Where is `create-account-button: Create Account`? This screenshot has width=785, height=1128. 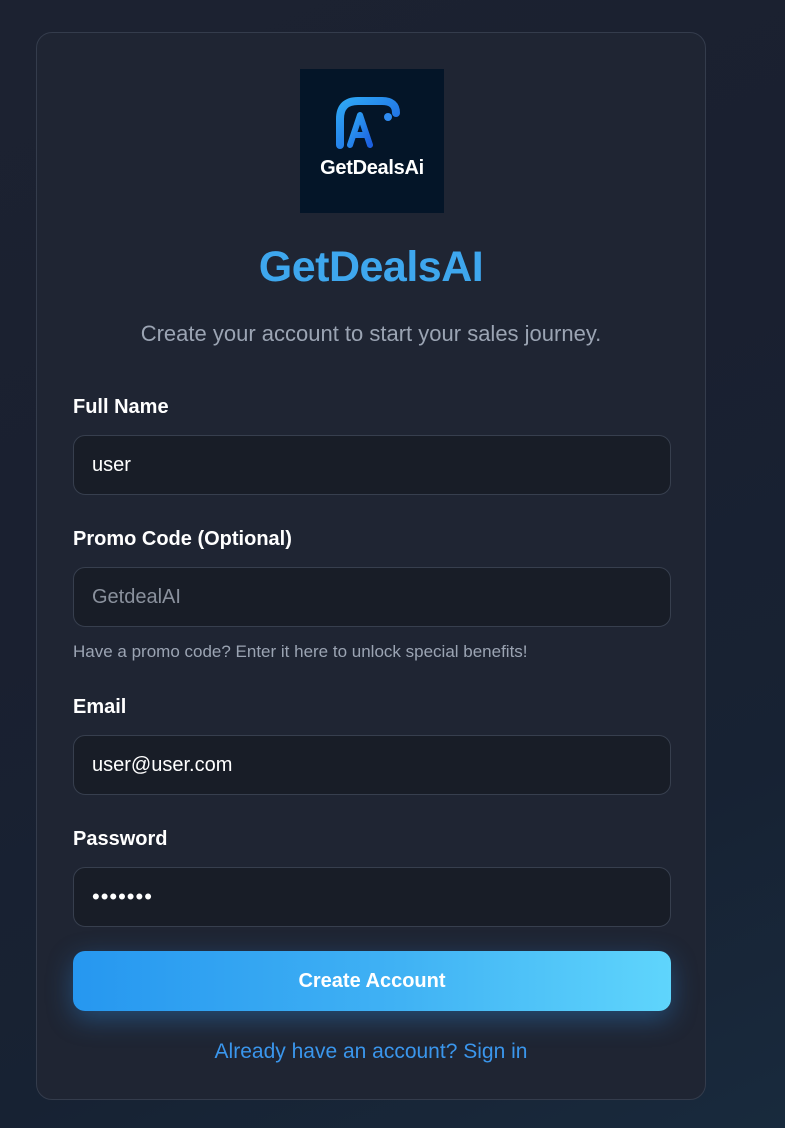 create-account-button: Create Account is located at coordinates (372, 981).